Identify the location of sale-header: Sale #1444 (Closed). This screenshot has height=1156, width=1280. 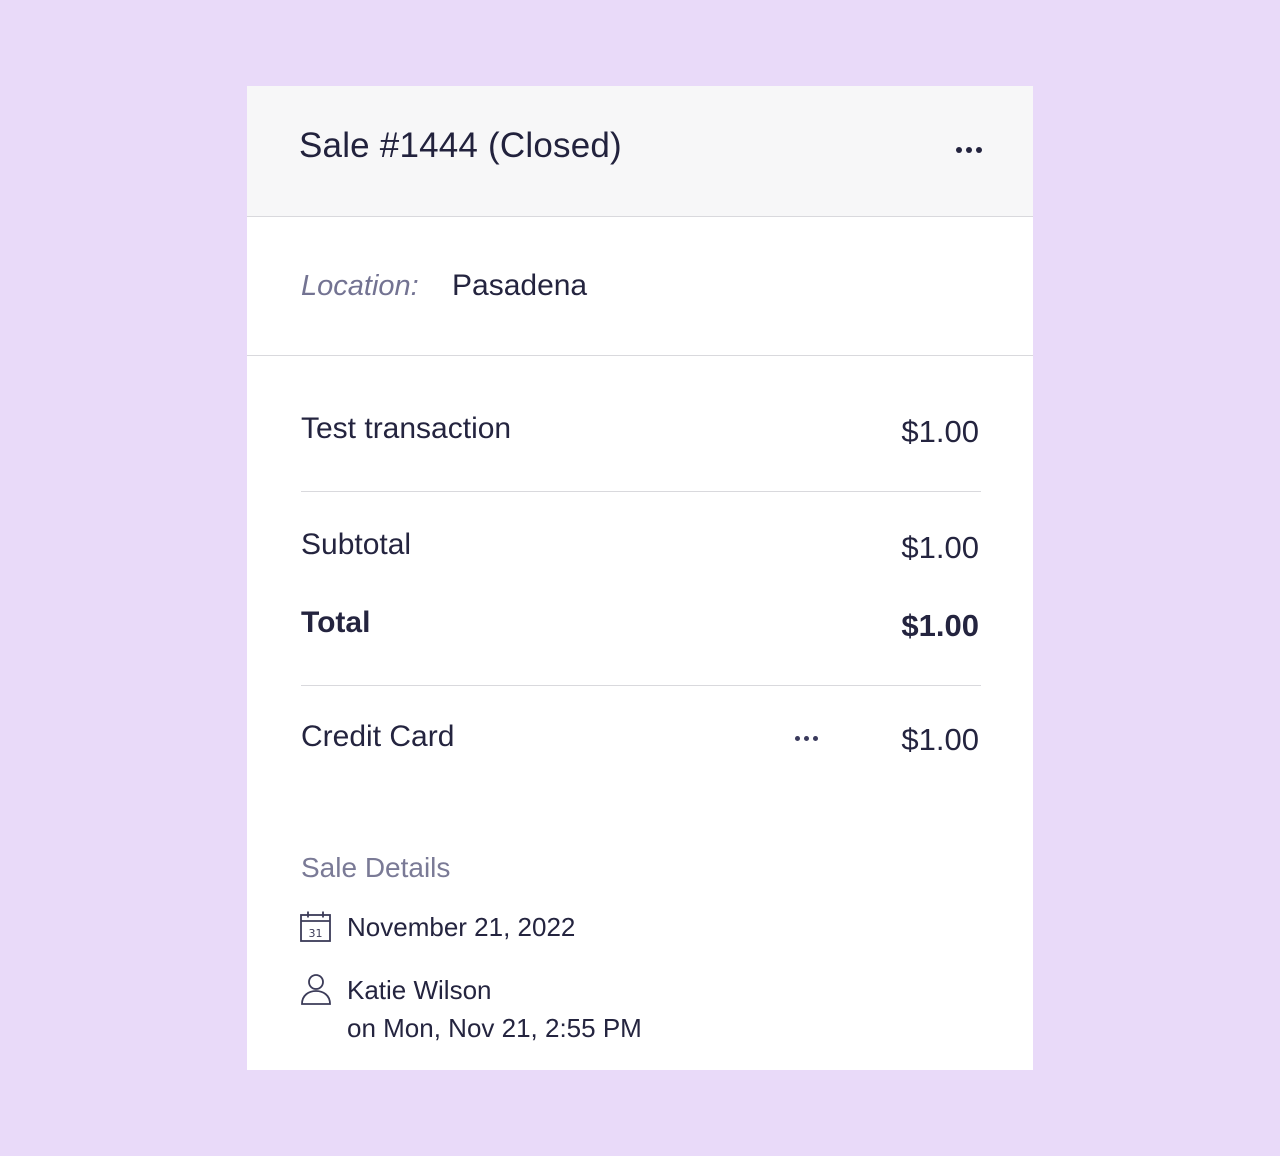
(640, 151).